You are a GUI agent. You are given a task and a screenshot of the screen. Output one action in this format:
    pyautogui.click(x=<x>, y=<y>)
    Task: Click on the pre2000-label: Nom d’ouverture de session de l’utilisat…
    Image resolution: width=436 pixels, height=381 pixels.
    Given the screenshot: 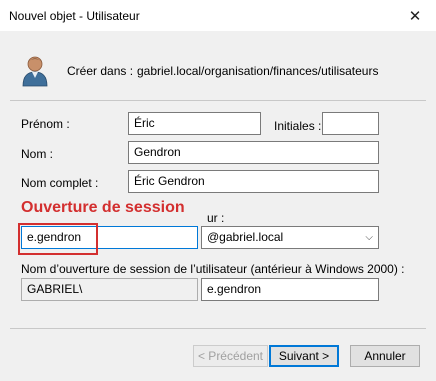 What is the action you would take?
    pyautogui.click(x=213, y=269)
    